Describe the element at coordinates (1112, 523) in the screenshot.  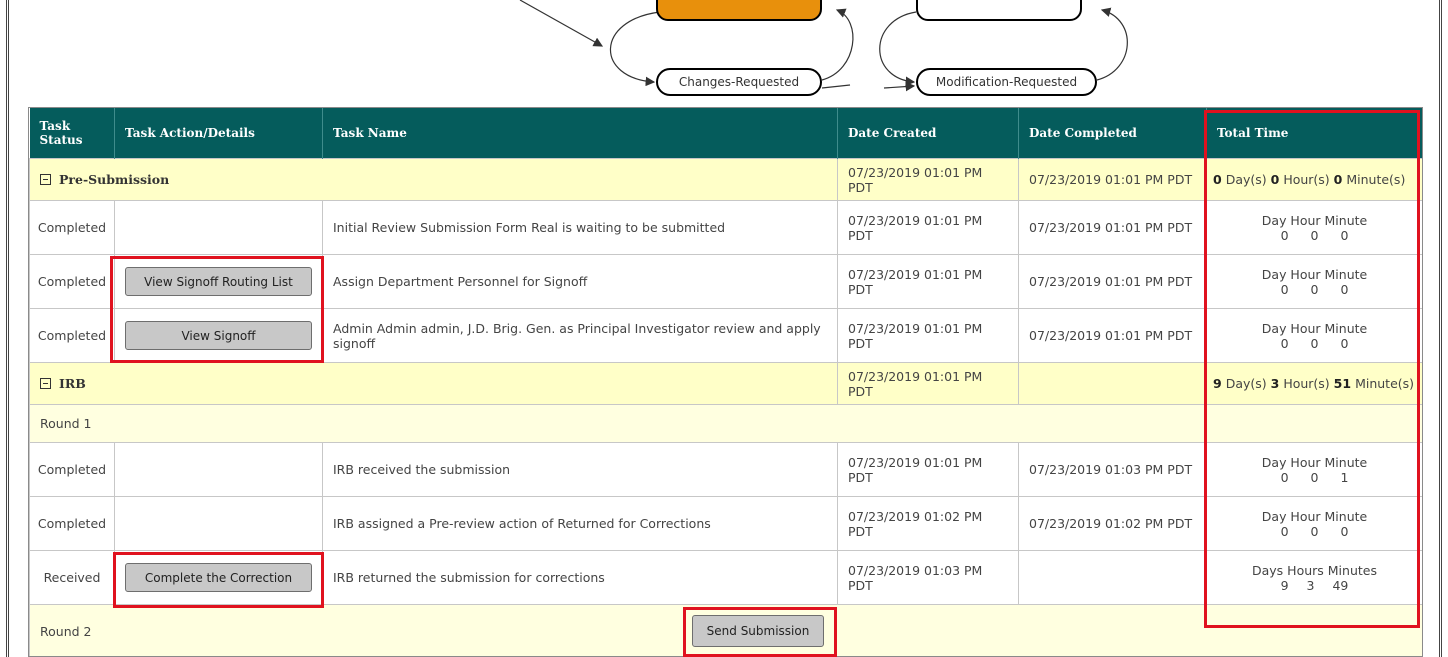
I see `date-completed: 07/23/2019 01:02 PM PDT` at that location.